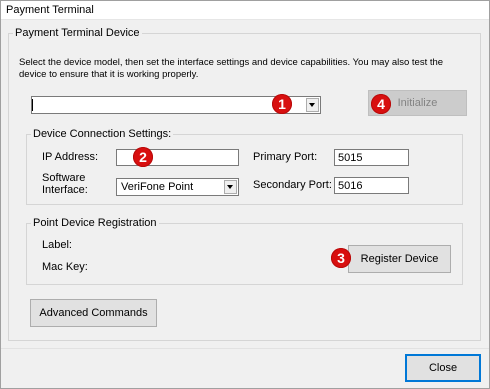  Describe the element at coordinates (282, 104) in the screenshot. I see `callout-badge-1: 1` at that location.